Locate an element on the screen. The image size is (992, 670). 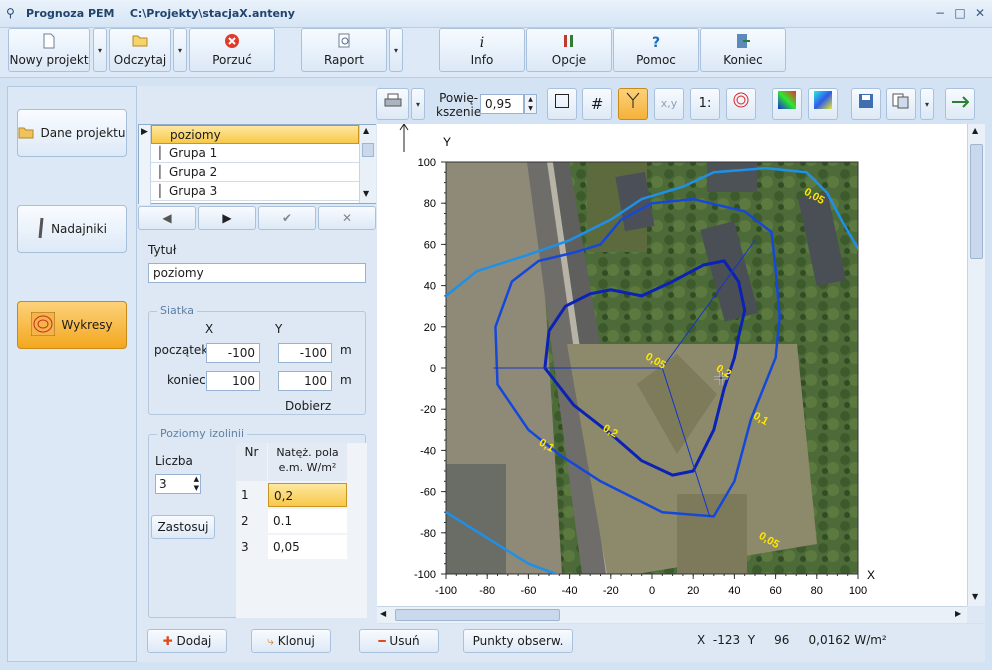
layer-list-item: │ Grupa 1 is located at coordinates (255, 153).